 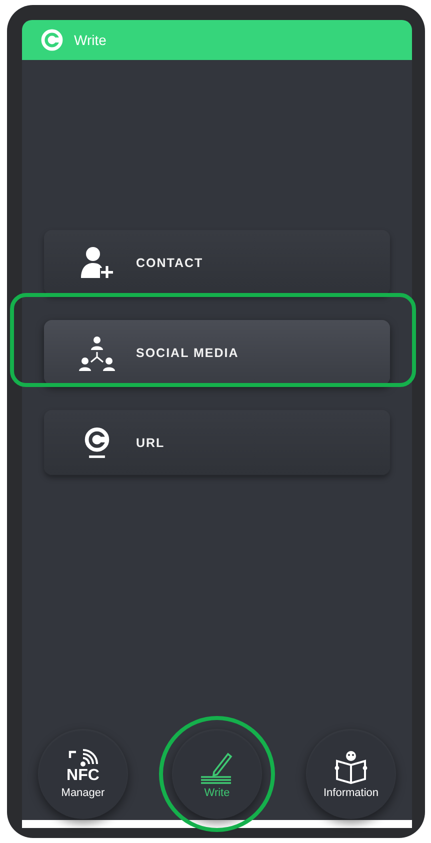 I want to click on option-card: CONTACT, so click(x=217, y=262).